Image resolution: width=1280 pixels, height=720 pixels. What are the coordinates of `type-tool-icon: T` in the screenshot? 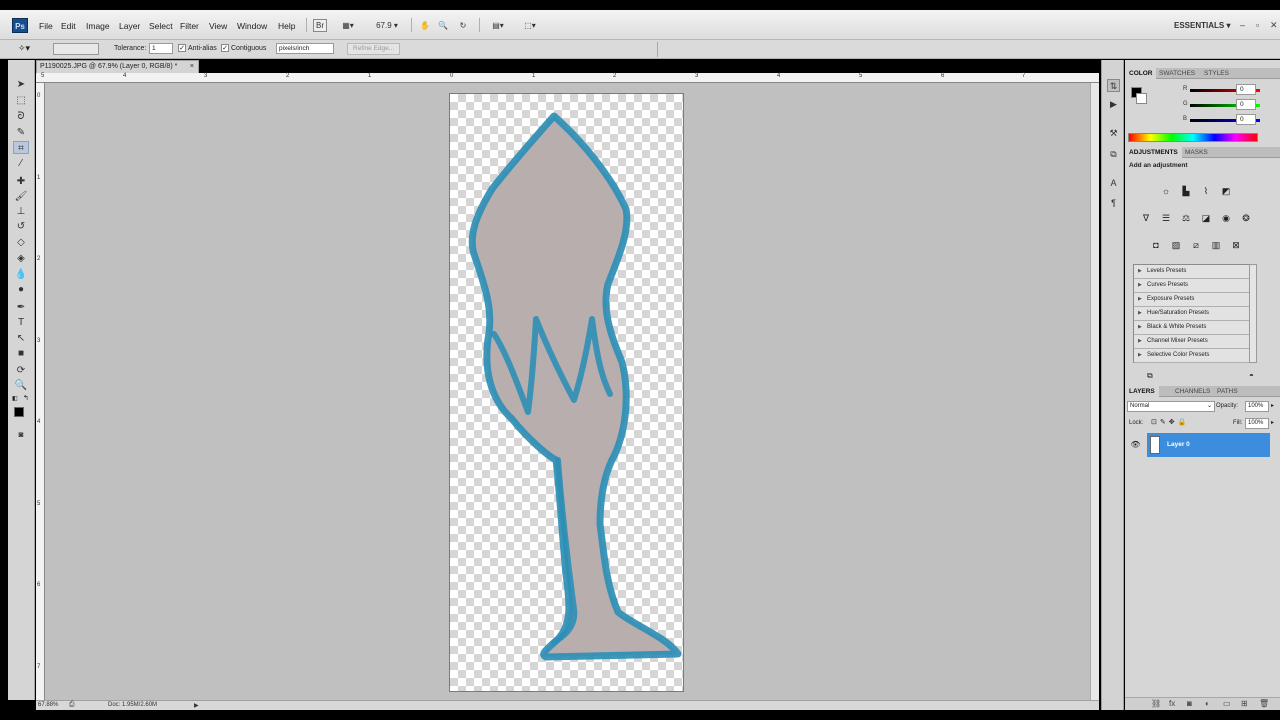 It's located at (21, 322).